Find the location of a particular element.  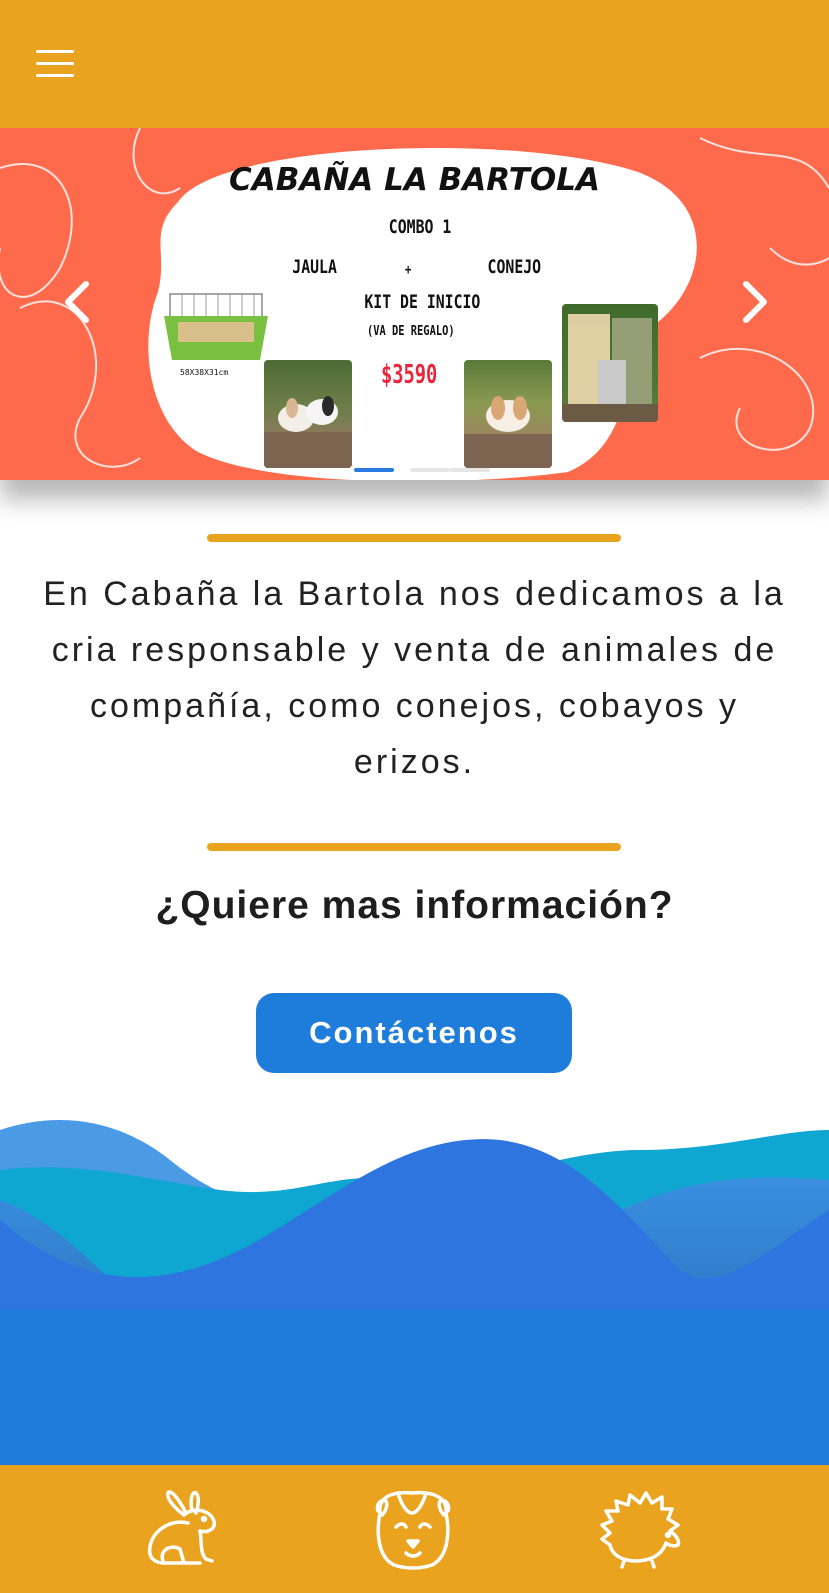

nav-hedgehogs is located at coordinates (641, 1528).